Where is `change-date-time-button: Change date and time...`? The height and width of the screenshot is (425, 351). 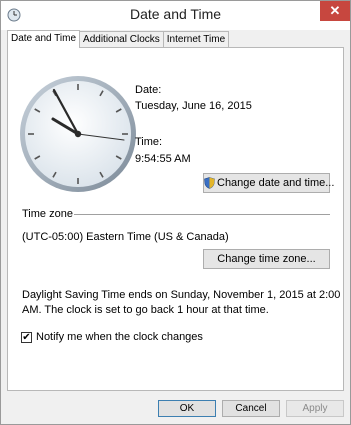
change-date-time-button: Change date and time... is located at coordinates (268, 183).